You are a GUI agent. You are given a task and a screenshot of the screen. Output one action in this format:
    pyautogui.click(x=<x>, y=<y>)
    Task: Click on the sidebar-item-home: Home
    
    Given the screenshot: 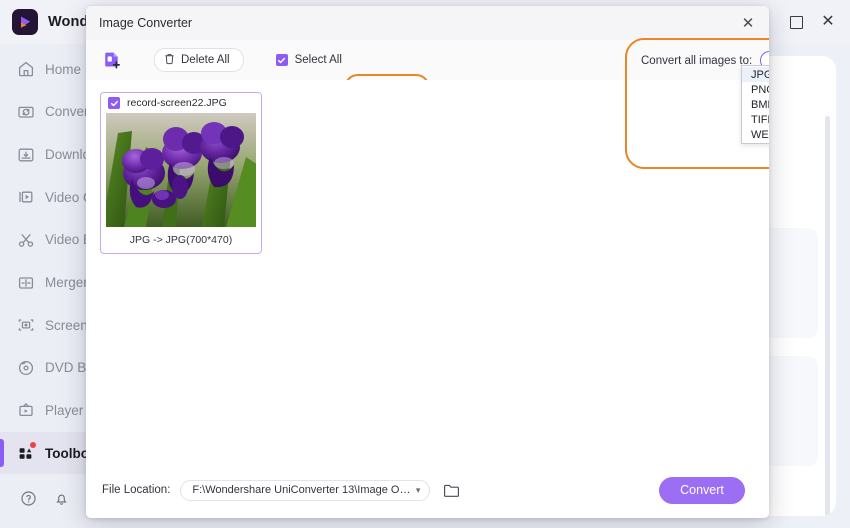 What is the action you would take?
    pyautogui.click(x=48, y=69)
    